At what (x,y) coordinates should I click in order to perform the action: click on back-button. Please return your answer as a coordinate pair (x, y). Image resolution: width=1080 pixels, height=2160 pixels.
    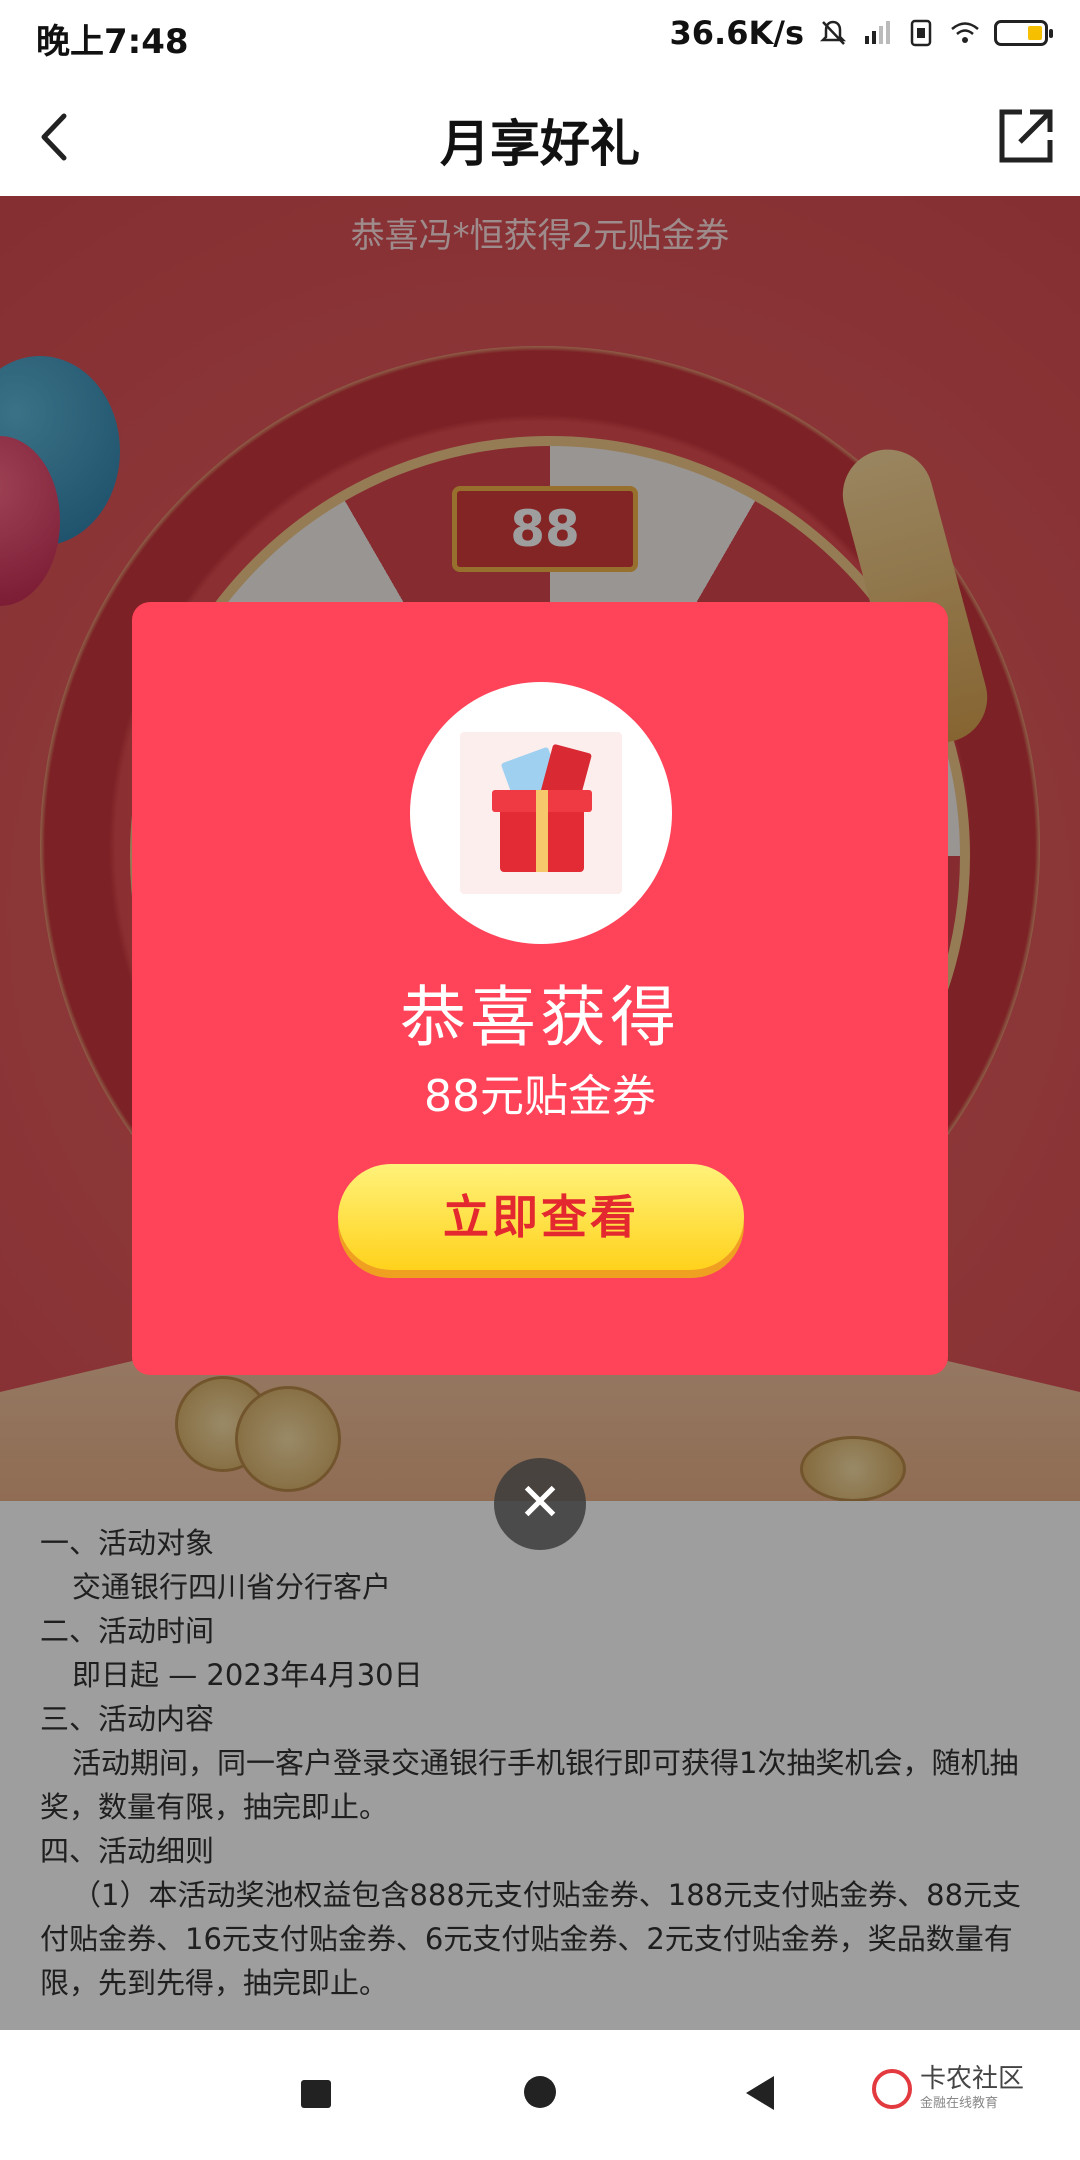
    Looking at the image, I should click on (760, 2093).